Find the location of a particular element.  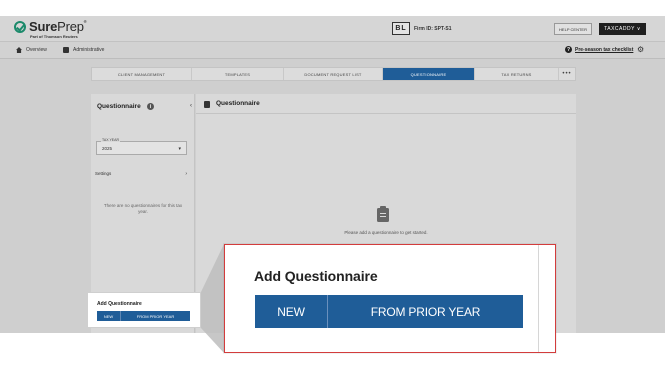

add-questionnaire-mini: Add Questionnaire NEW FROM PRIOR YEAR is located at coordinates (144, 310).